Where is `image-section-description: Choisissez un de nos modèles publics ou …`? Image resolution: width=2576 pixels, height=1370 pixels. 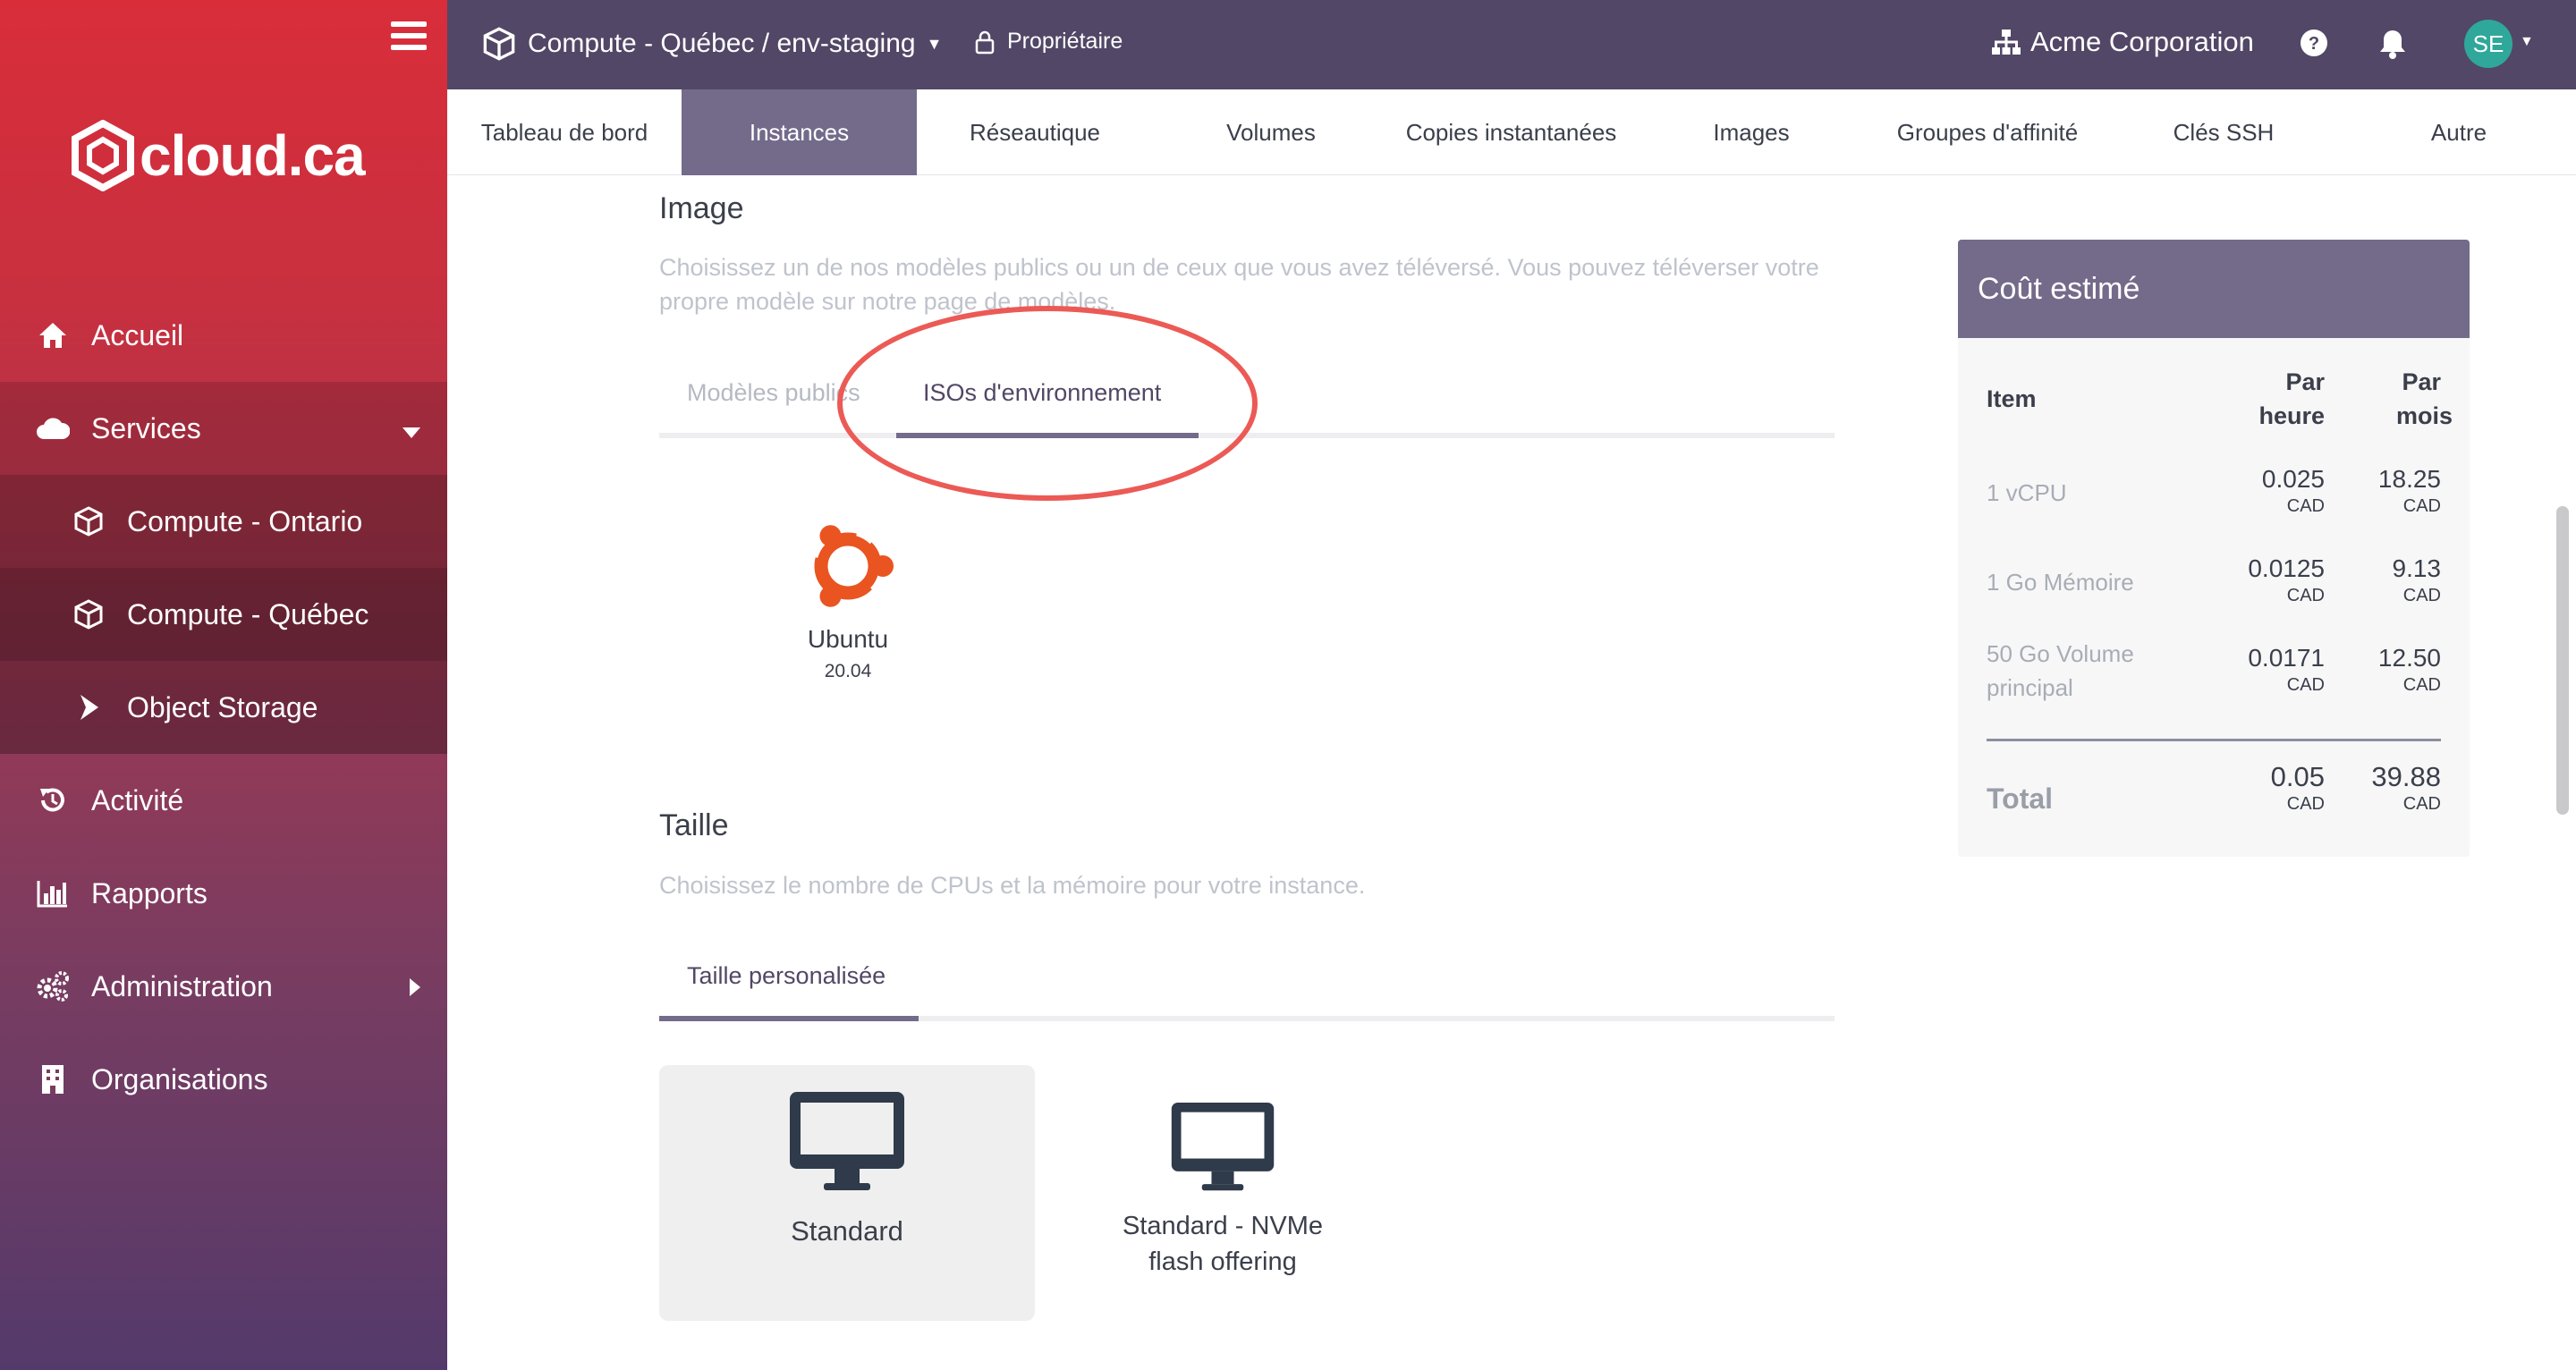
image-section-description: Choisissez un de nos modèles publics ou … is located at coordinates (1239, 284).